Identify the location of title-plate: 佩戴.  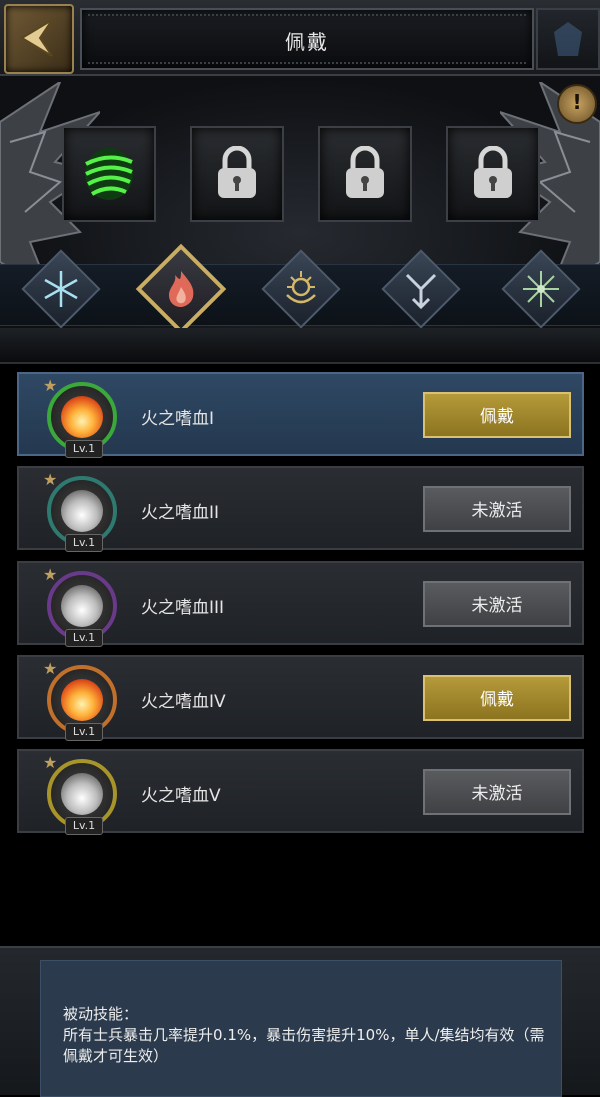
(307, 39).